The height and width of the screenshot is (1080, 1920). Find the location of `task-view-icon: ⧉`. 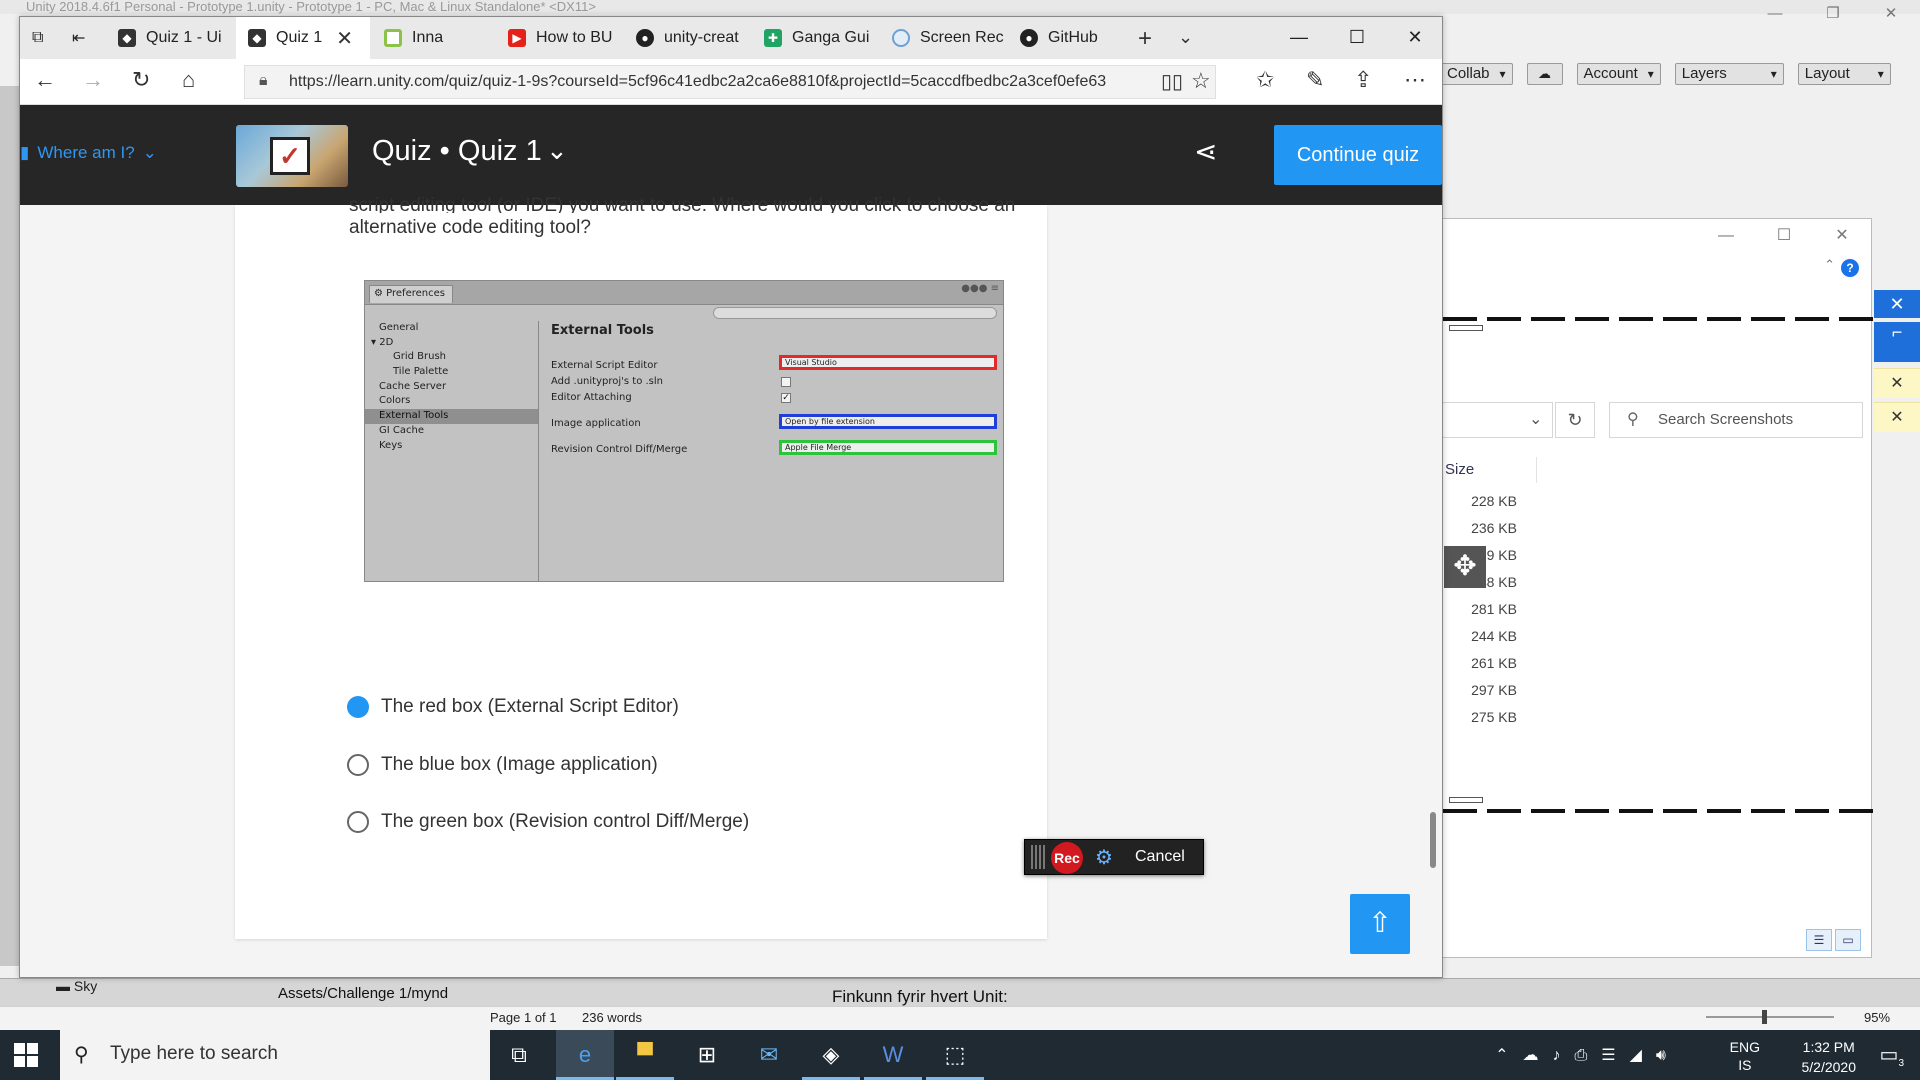

task-view-icon: ⧉ is located at coordinates (519, 1055).